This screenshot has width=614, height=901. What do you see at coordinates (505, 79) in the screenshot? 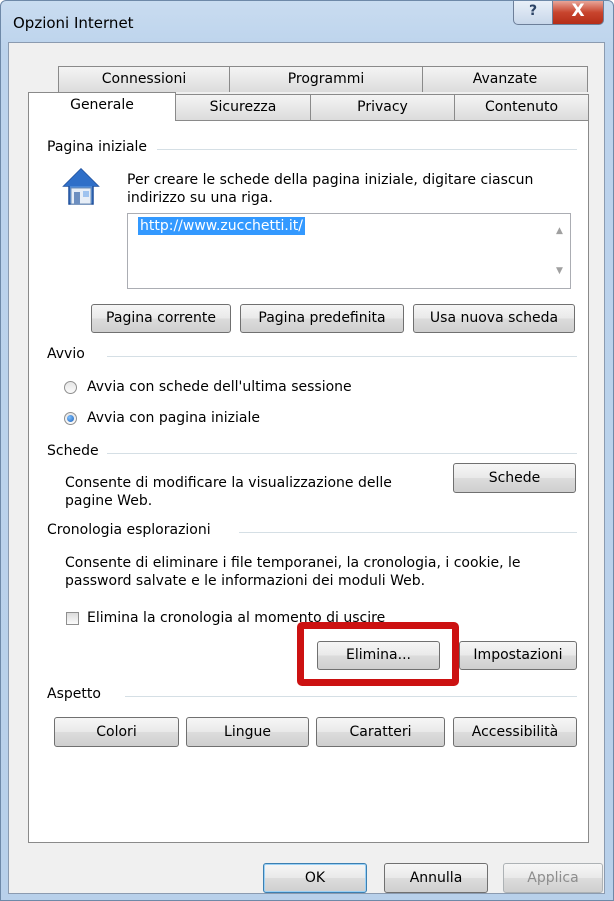
I see `tab-avanzate: Avanzate` at bounding box center [505, 79].